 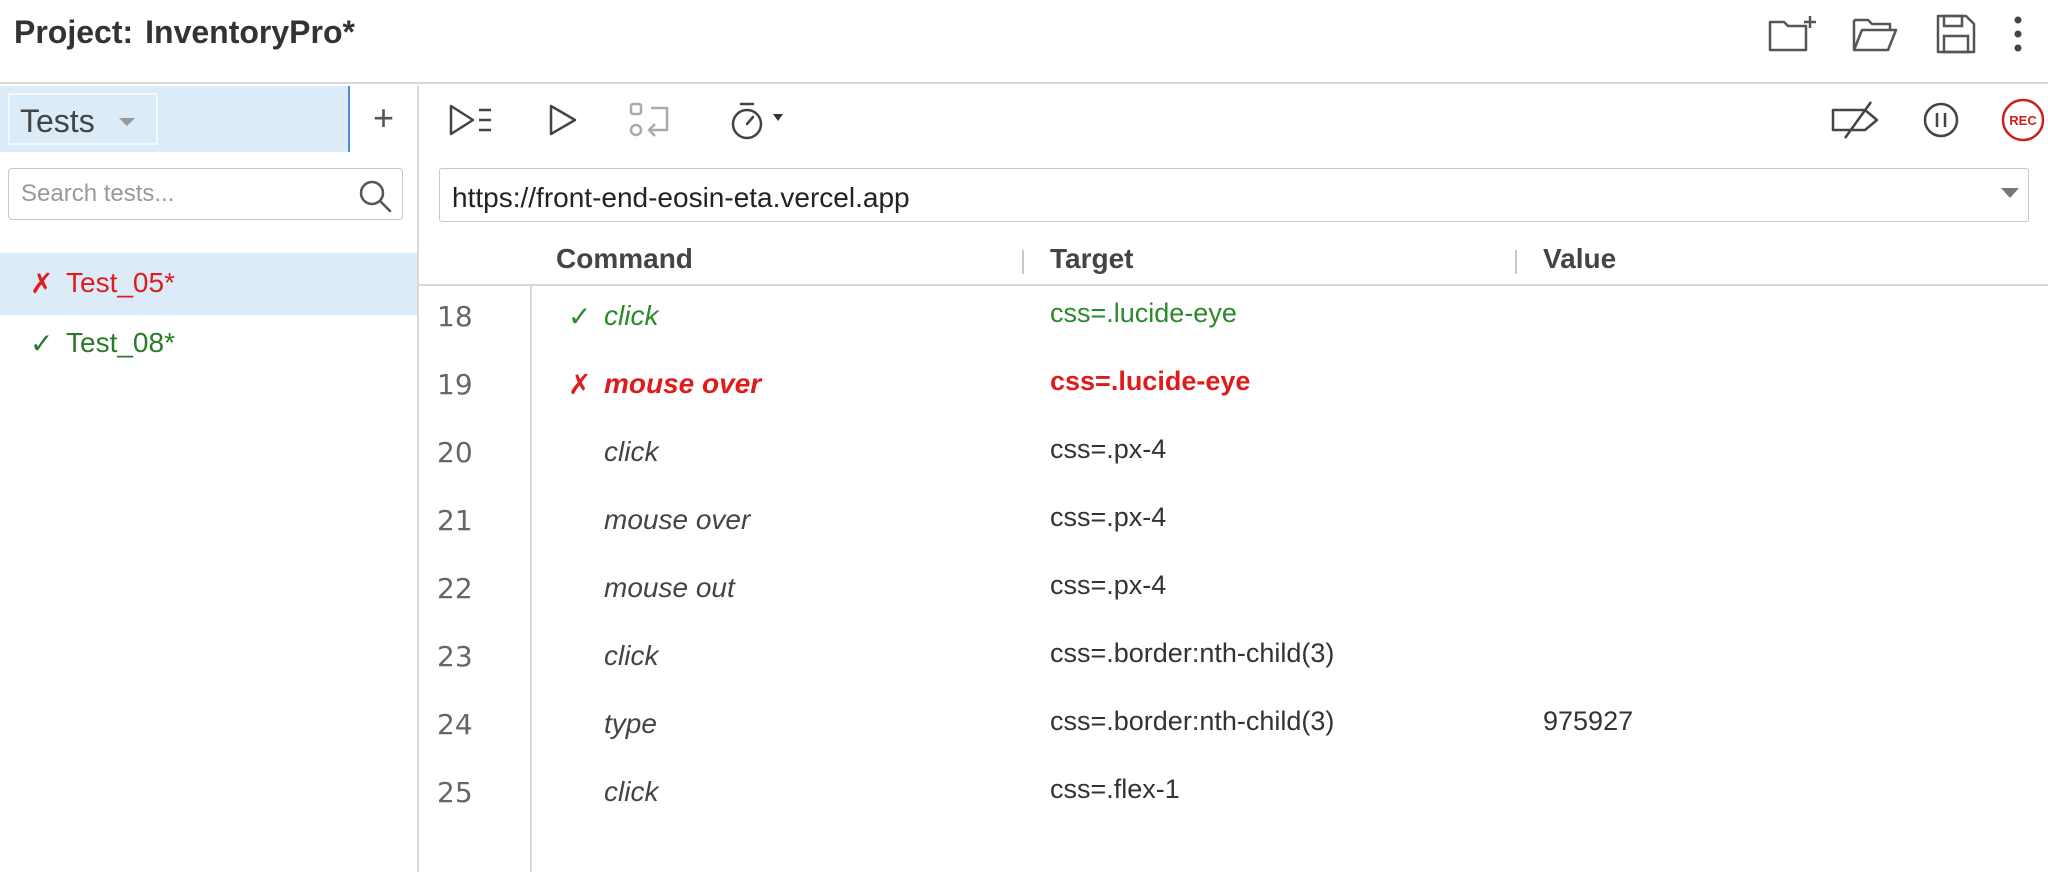 What do you see at coordinates (2020, 34) in the screenshot?
I see `more-vertical-icon` at bounding box center [2020, 34].